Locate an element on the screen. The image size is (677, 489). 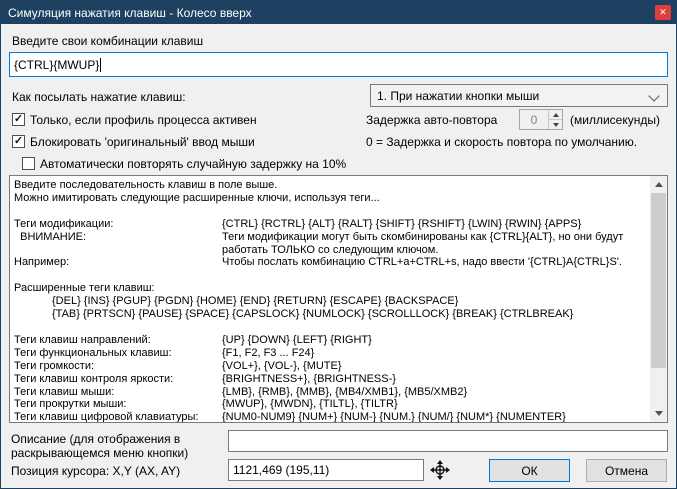
cursor-position-label: Позиция курсора: X,Y (AX, AY) is located at coordinates (96, 471).